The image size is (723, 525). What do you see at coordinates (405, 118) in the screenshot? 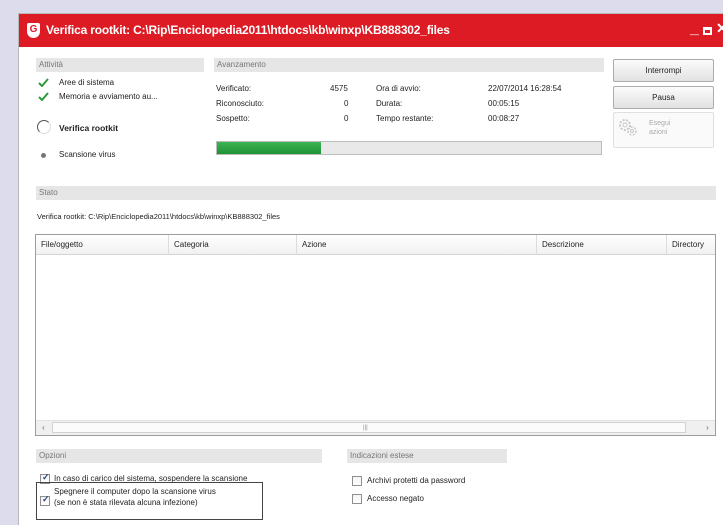
I see `remaining-label: Tempo restante:` at bounding box center [405, 118].